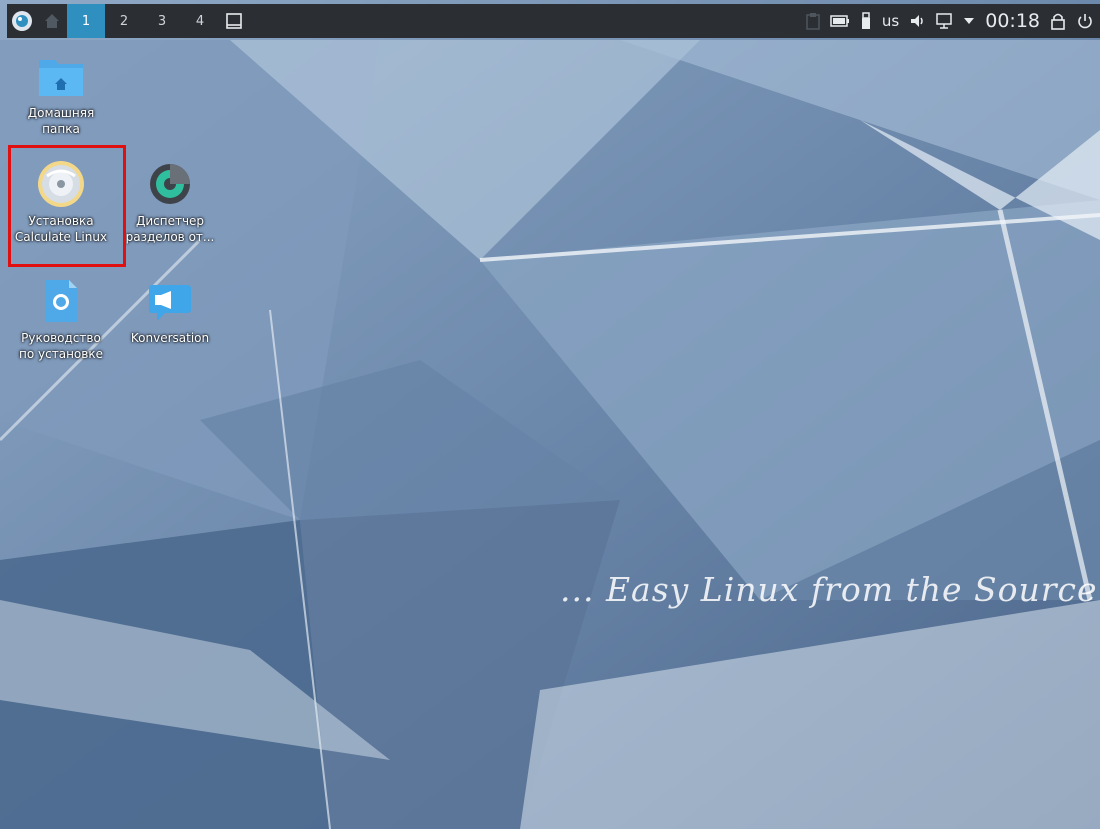  I want to click on system-tray: us 00:18, so click(953, 21).